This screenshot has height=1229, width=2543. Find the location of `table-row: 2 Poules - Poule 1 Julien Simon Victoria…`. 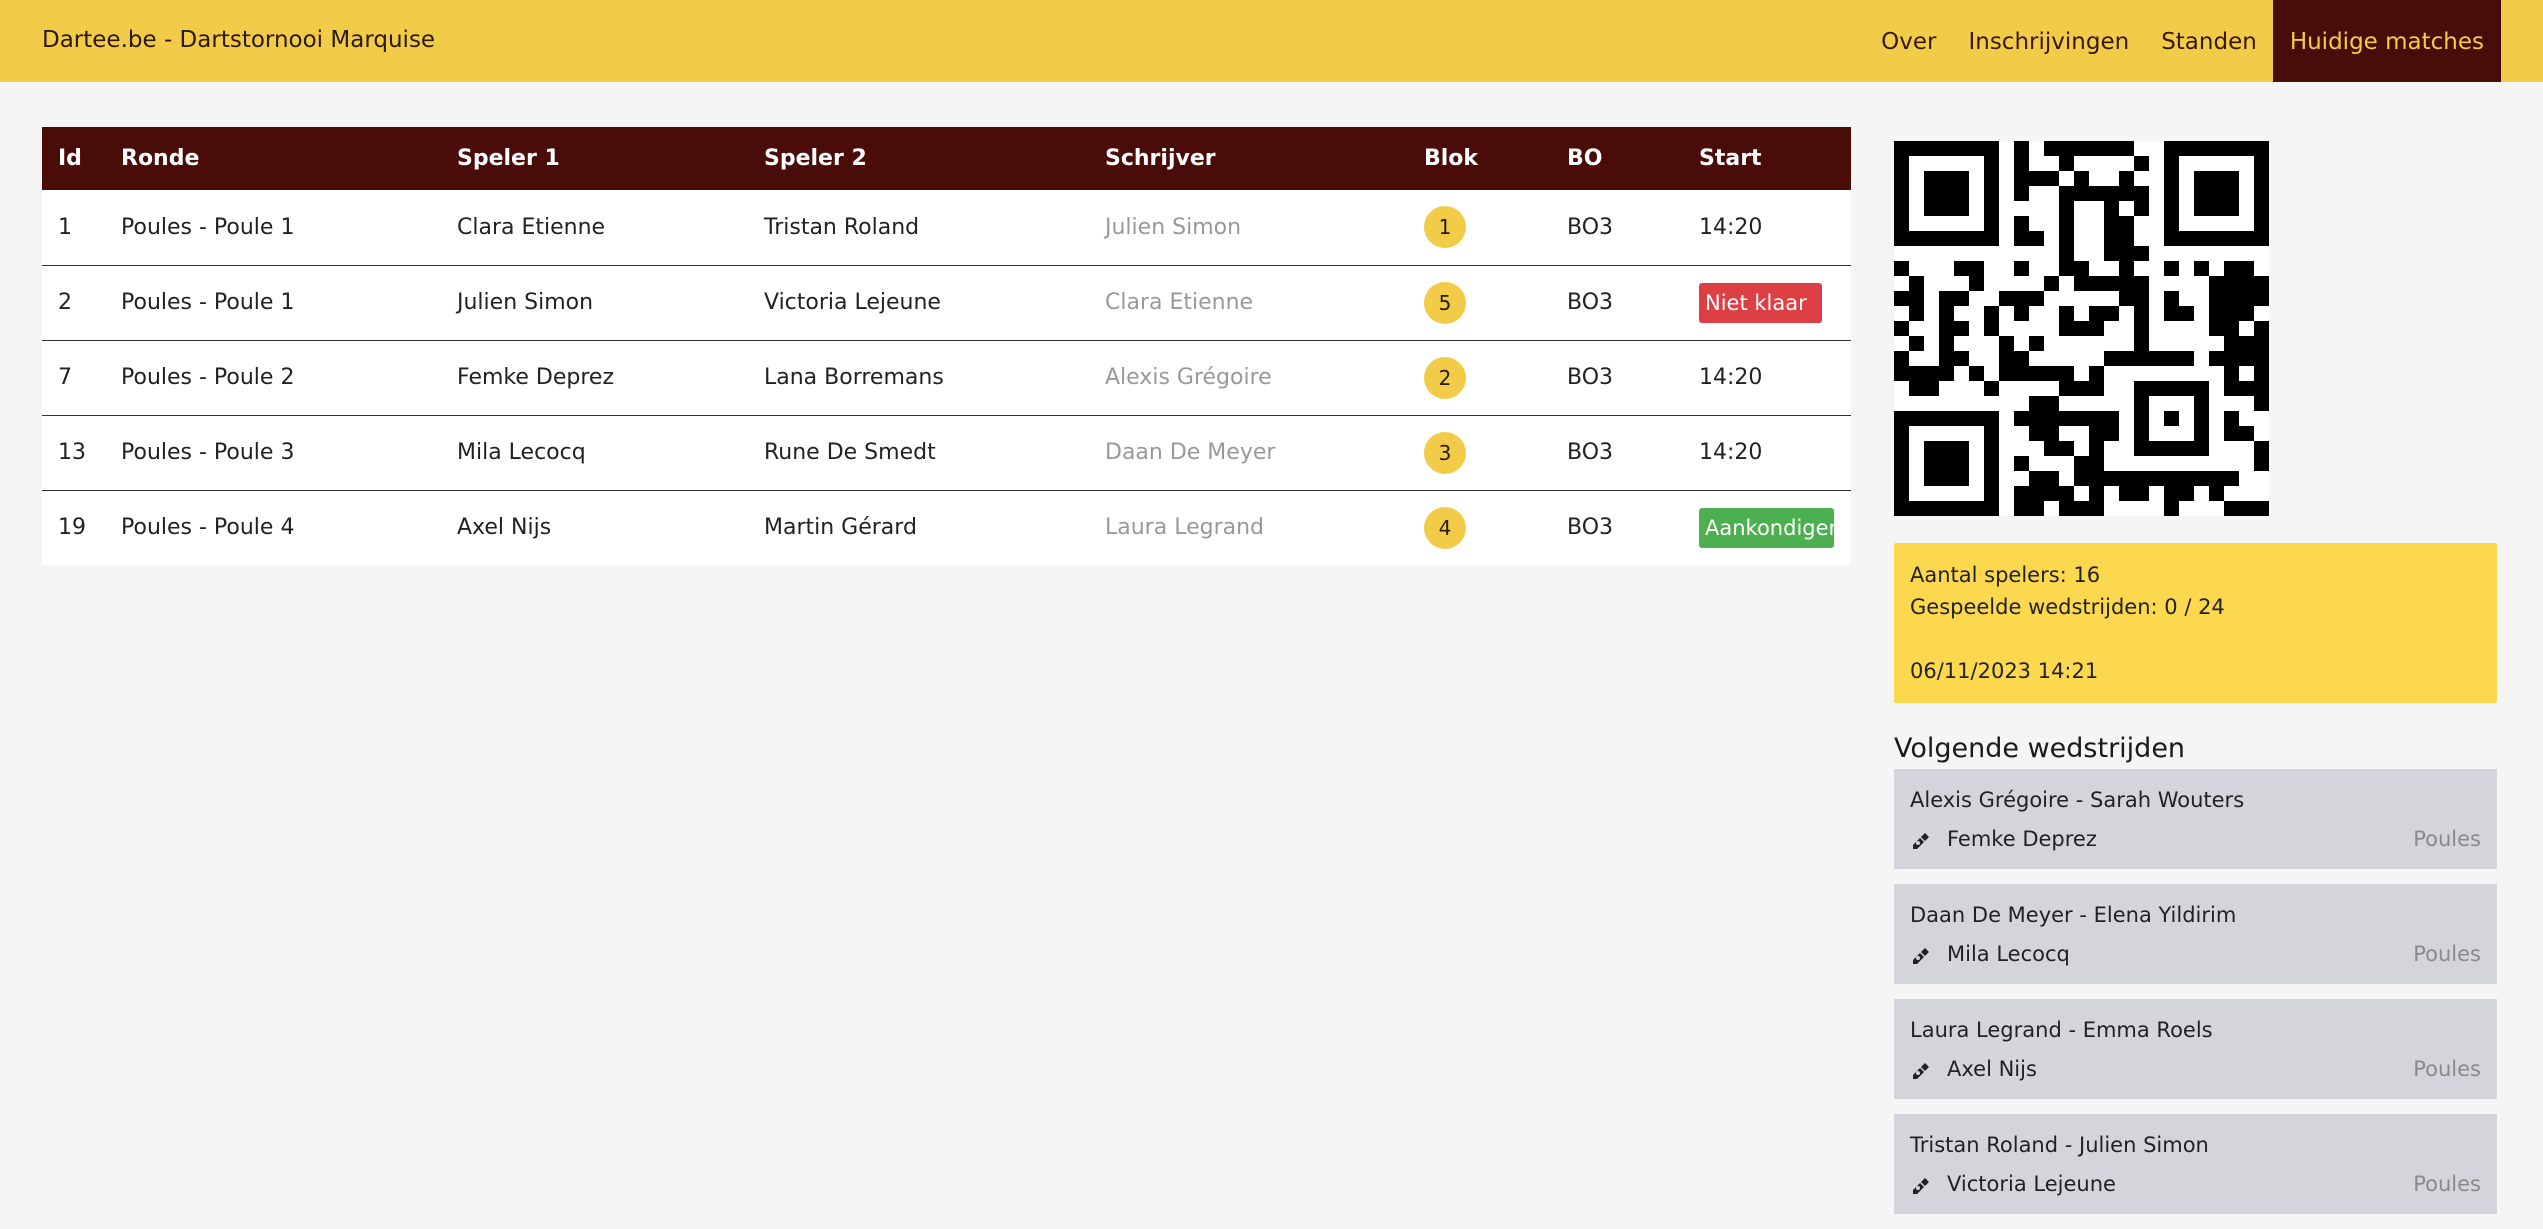

table-row: 2 Poules - Poule 1 Julien Simon Victoria… is located at coordinates (946, 302).